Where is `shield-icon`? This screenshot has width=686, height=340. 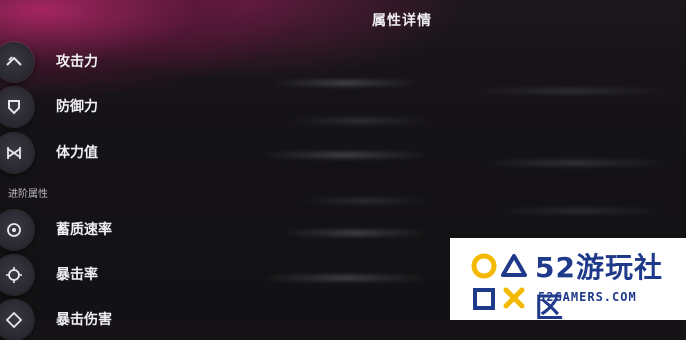
shield-icon is located at coordinates (17, 107).